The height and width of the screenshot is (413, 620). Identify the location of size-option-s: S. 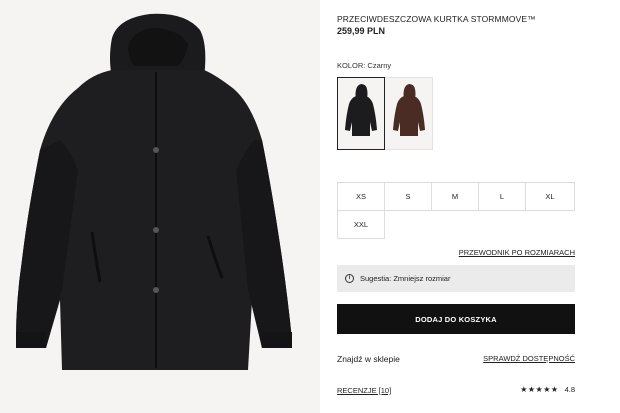
(408, 196).